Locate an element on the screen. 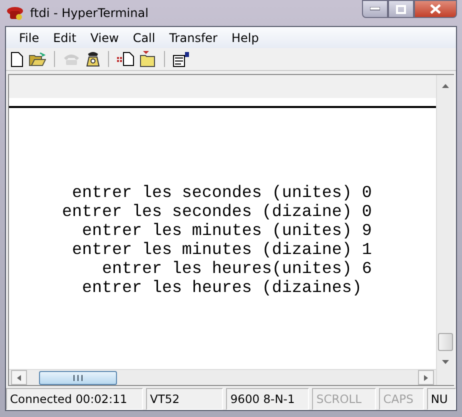 This screenshot has height=417, width=462. terminal-line: entrer les secondes (dizaine) 0 is located at coordinates (217, 212).